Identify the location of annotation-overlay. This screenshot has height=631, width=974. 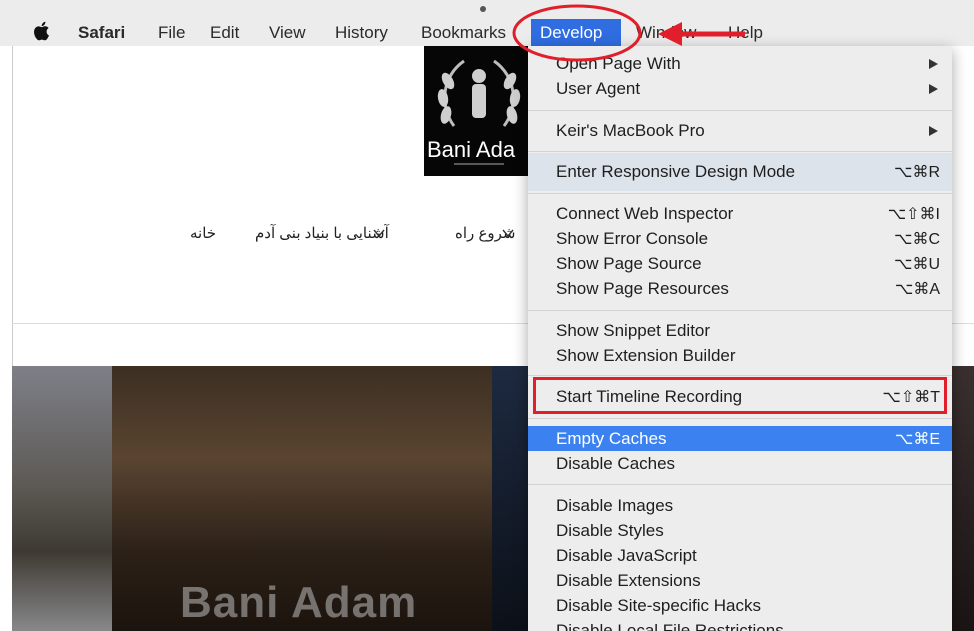
(628, 33).